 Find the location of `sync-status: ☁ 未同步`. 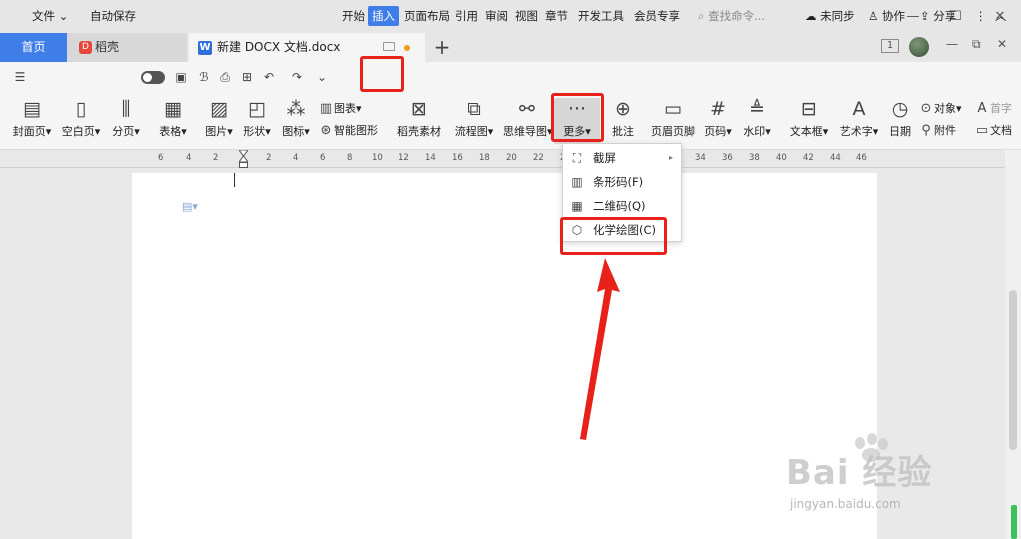

sync-status: ☁ 未同步 is located at coordinates (830, 16).